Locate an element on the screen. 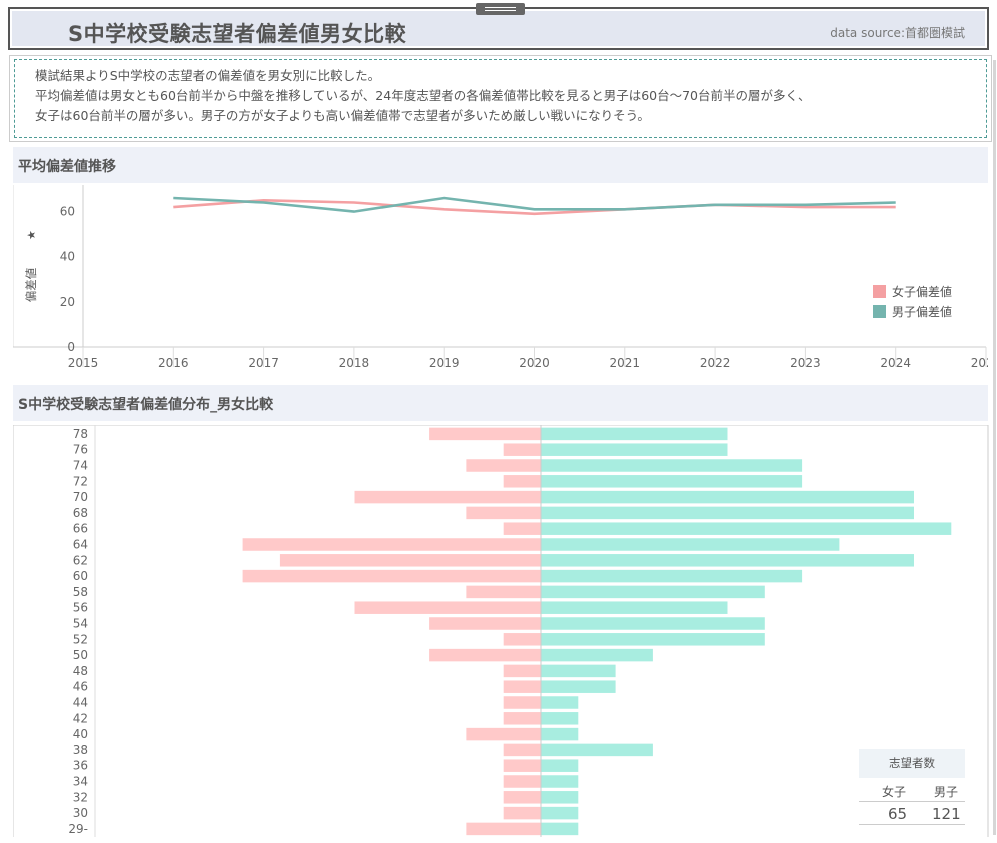  category-label: 46 is located at coordinates (80, 687).